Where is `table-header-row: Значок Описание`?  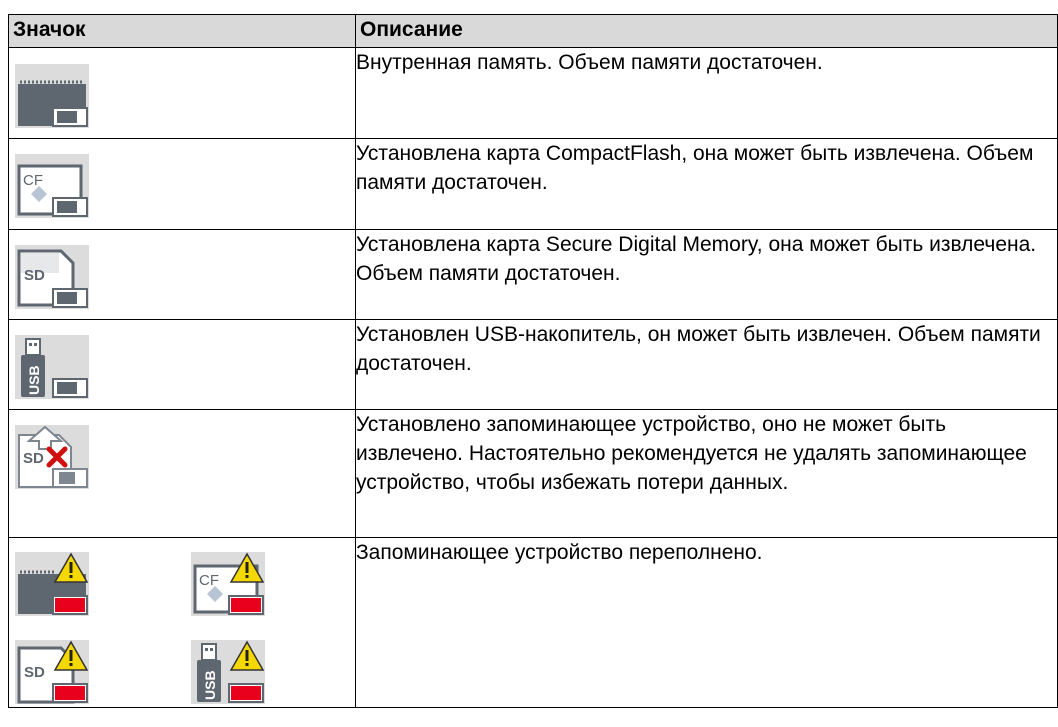 table-header-row: Значок Описание is located at coordinates (533, 31).